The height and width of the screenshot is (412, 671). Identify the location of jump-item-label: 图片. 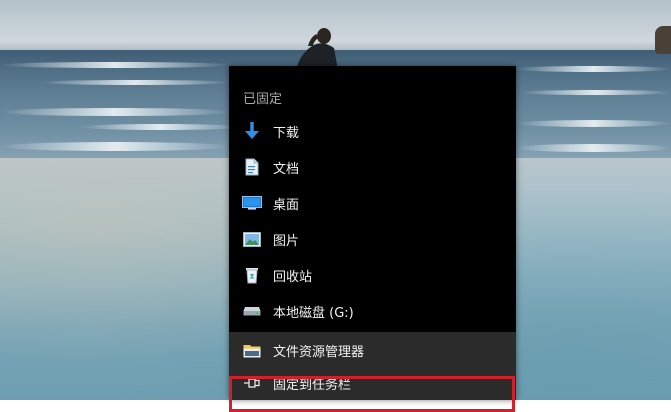
(286, 241).